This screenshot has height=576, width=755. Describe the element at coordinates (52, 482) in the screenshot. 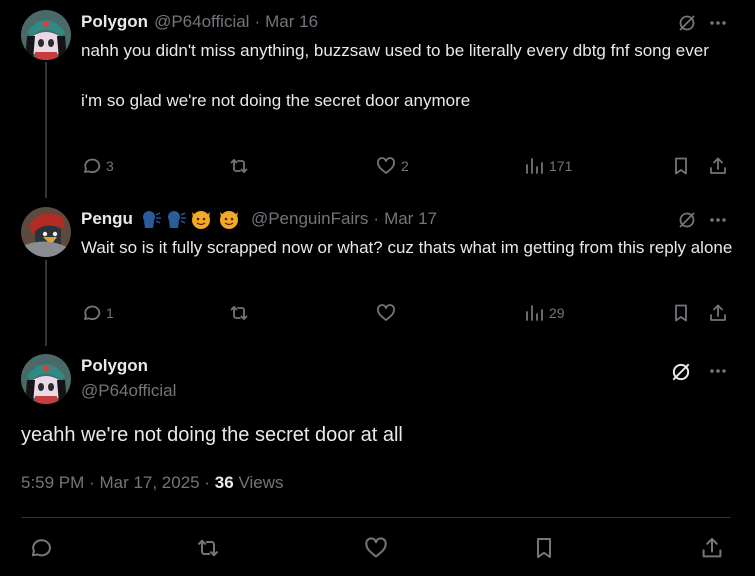

I see `post-time: 5:59 PM` at that location.